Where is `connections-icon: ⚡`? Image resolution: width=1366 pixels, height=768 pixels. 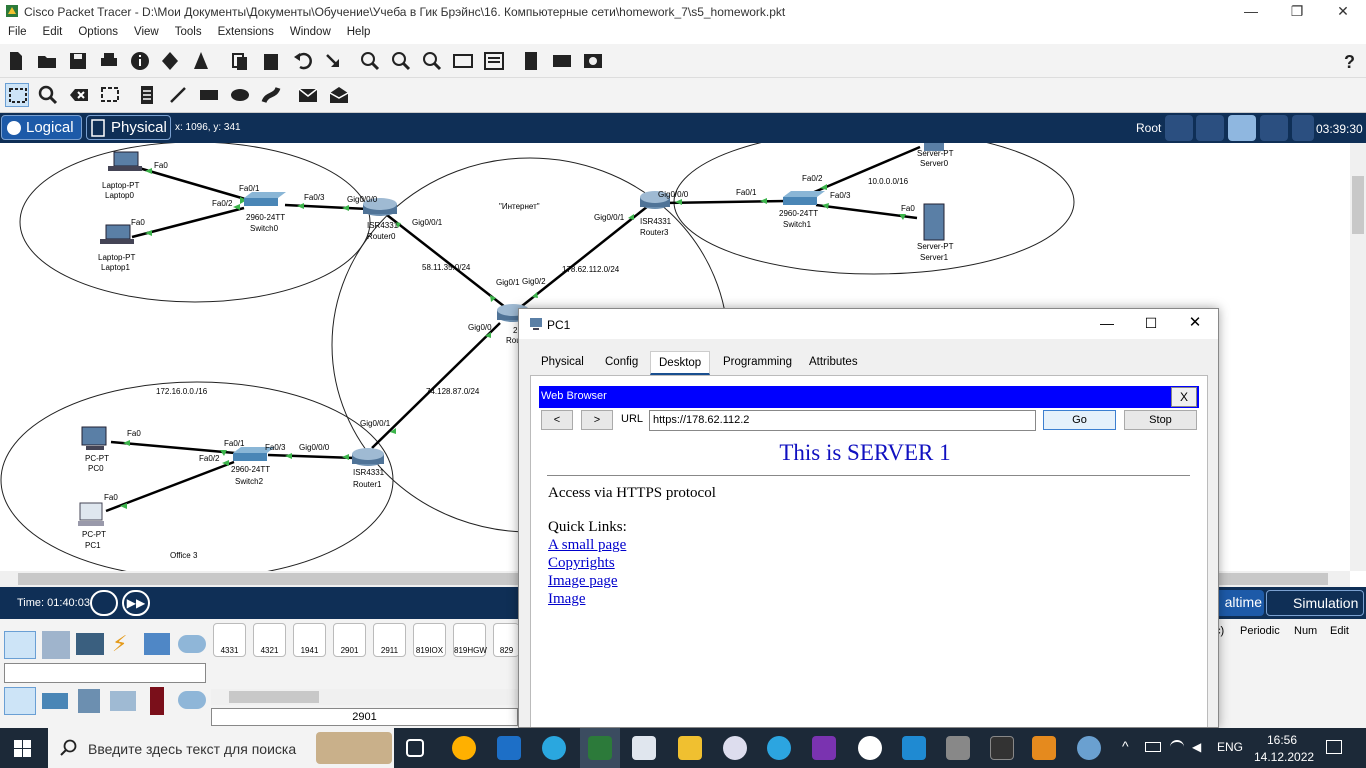
connections-icon: ⚡ is located at coordinates (124, 645).